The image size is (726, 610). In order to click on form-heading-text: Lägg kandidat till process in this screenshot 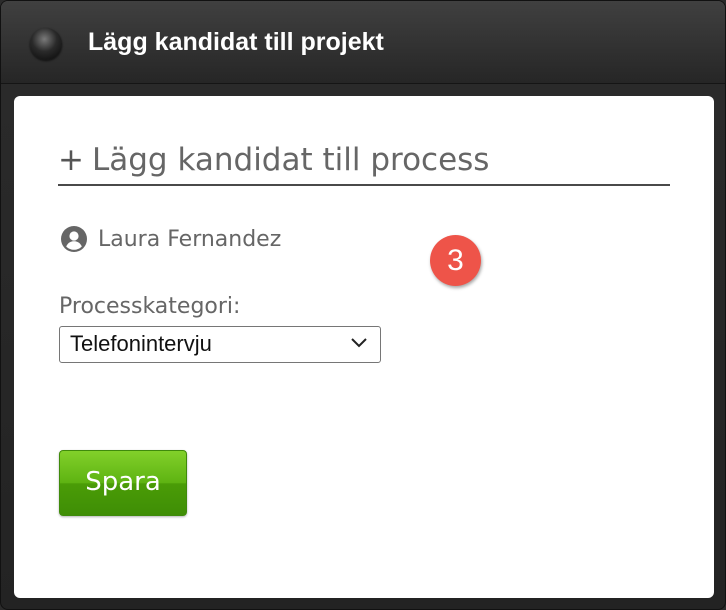, I will do `click(290, 160)`.